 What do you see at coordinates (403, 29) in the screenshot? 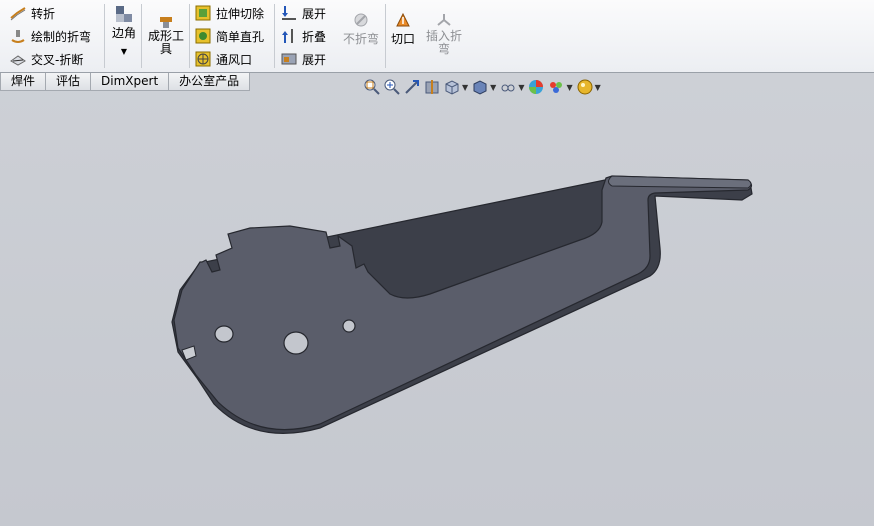
I see `rip-button: 切口` at bounding box center [403, 29].